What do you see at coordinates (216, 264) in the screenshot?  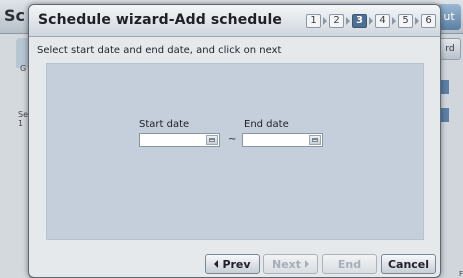 I see `chevron-left-icon` at bounding box center [216, 264].